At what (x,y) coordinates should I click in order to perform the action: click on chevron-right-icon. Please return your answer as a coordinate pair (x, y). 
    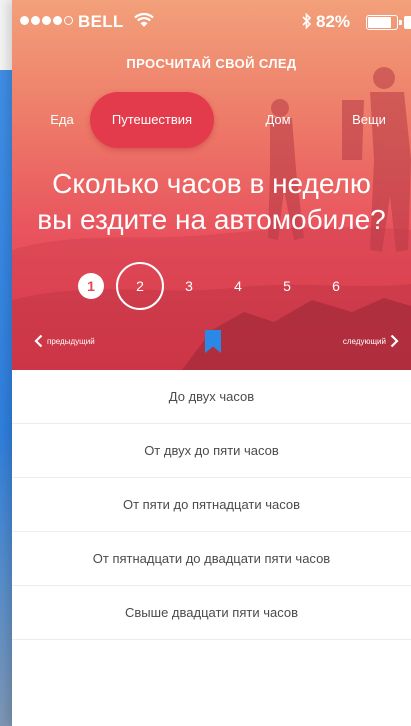
    Looking at the image, I should click on (394, 341).